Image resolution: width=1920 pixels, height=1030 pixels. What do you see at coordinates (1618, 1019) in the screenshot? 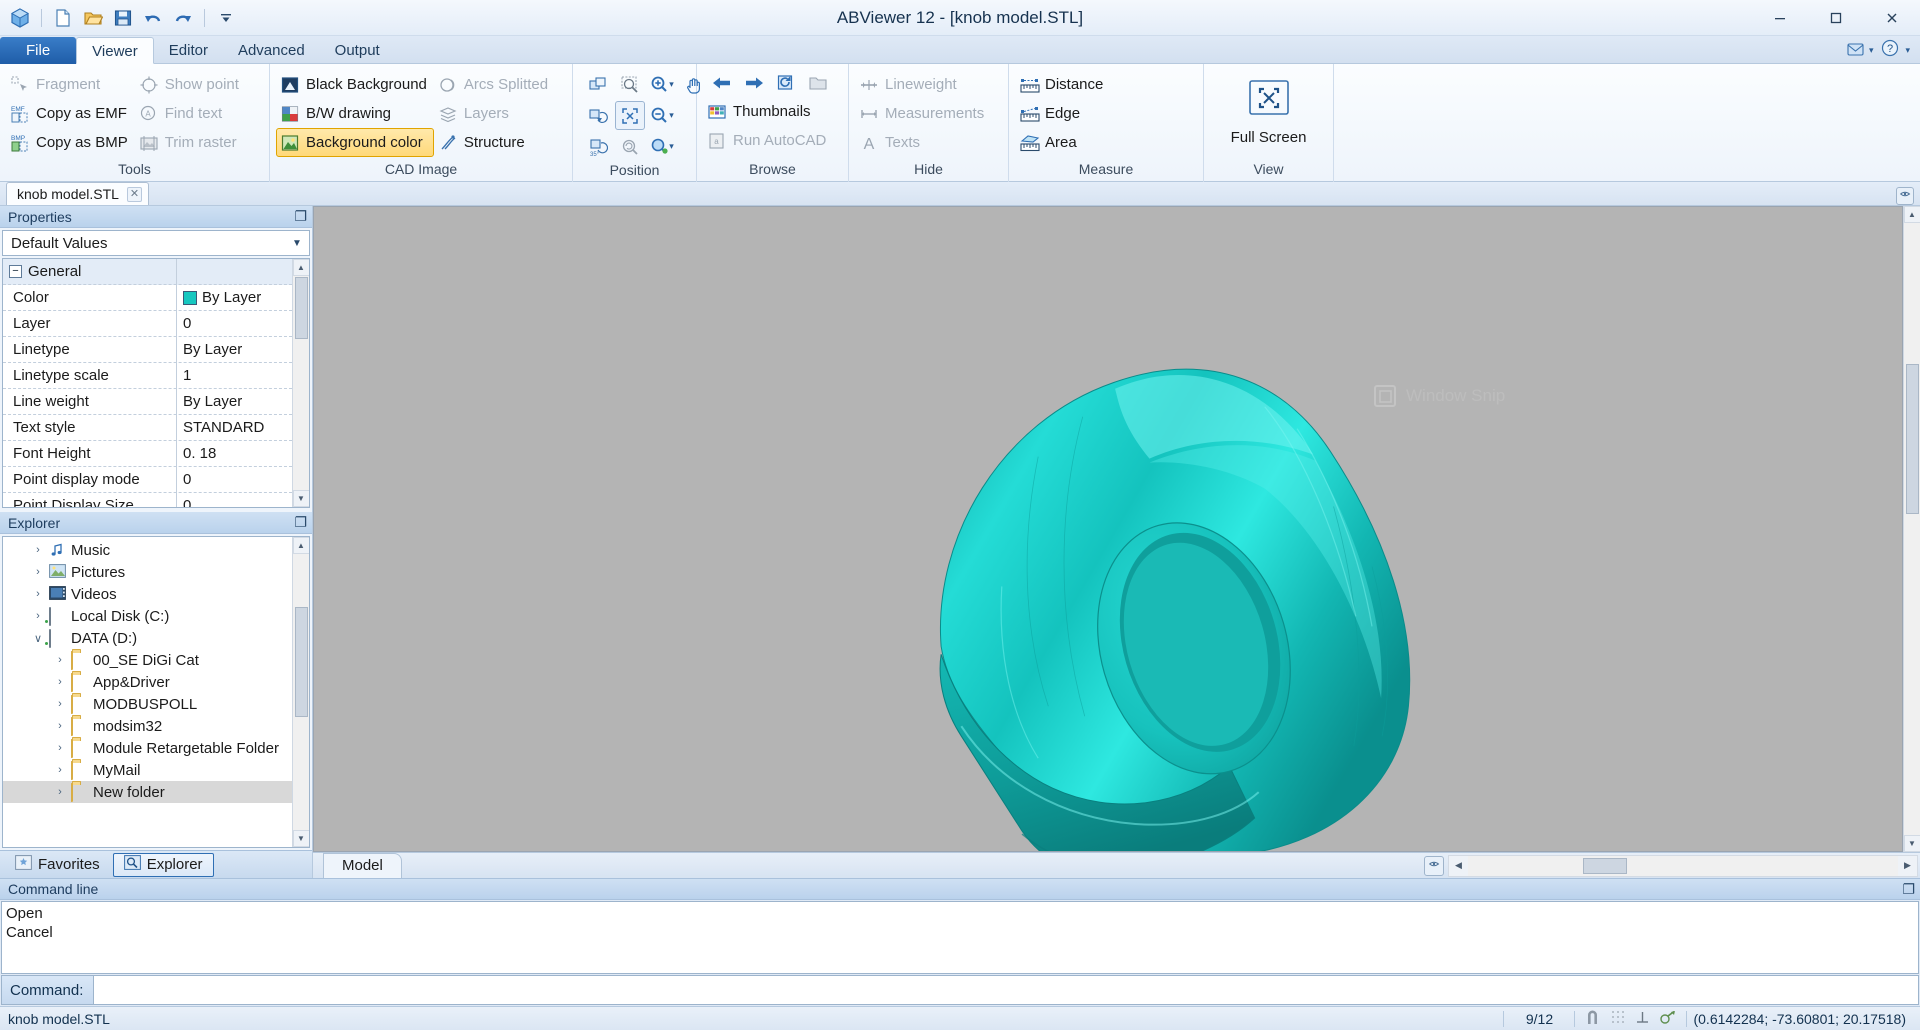
I see `grid-icon` at bounding box center [1618, 1019].